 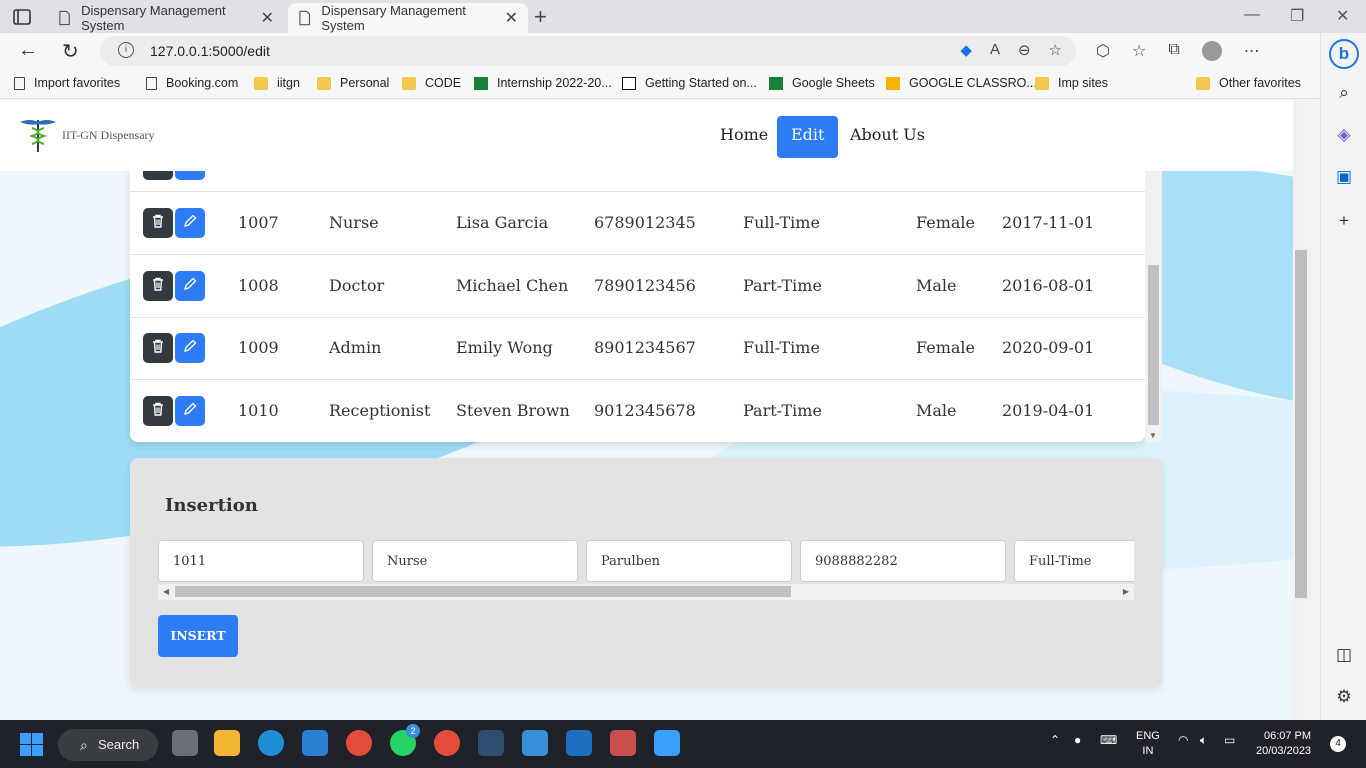 I want to click on taskbar-search: ⌕ Search, so click(x=108, y=745).